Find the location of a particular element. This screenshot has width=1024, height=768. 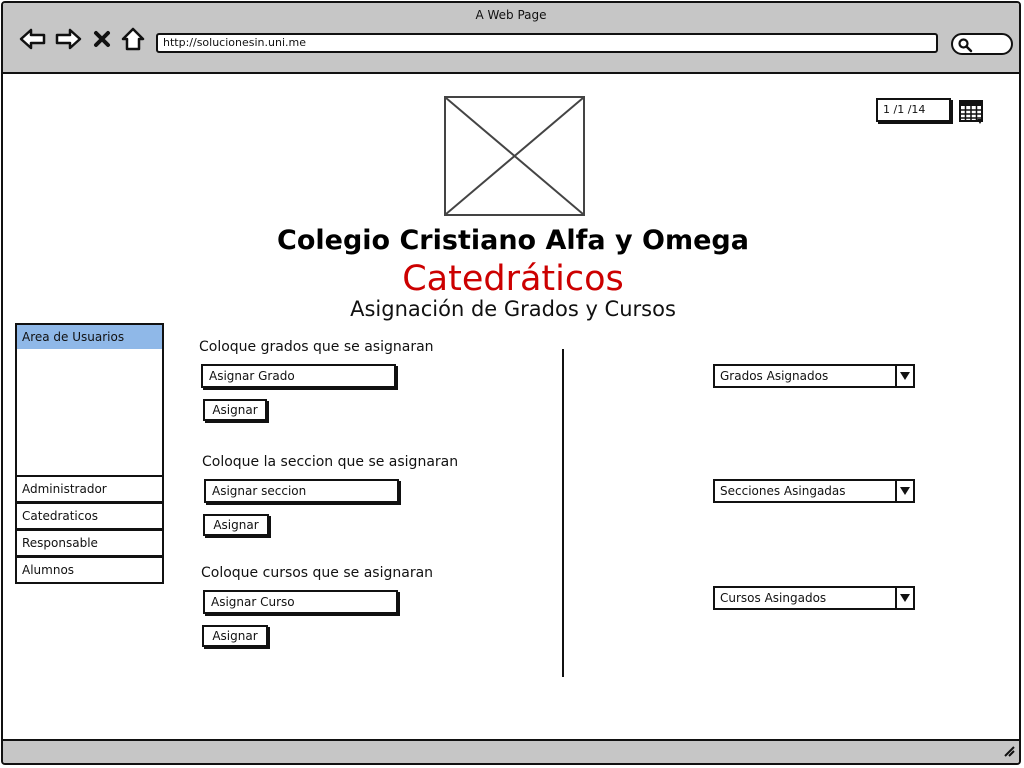

page-title: Catedráticos is located at coordinates (513, 279).